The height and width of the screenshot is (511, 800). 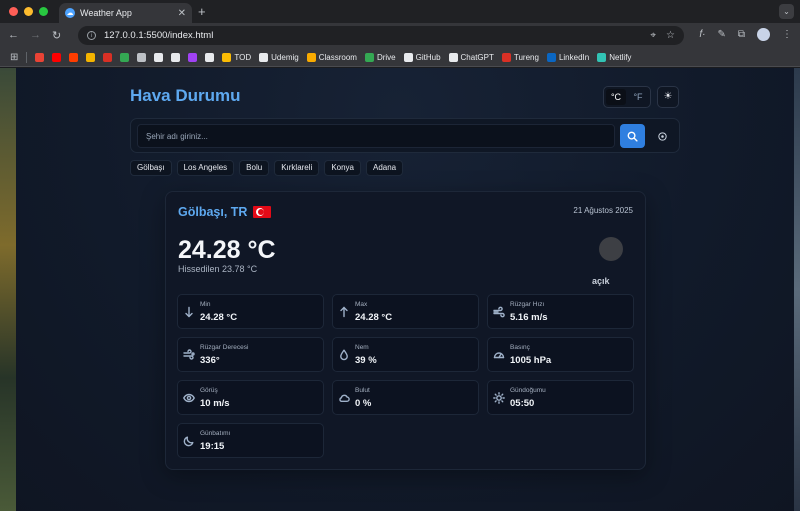 What do you see at coordinates (741, 34) in the screenshot?
I see `extensions-puzzle-icon: ⧉` at bounding box center [741, 34].